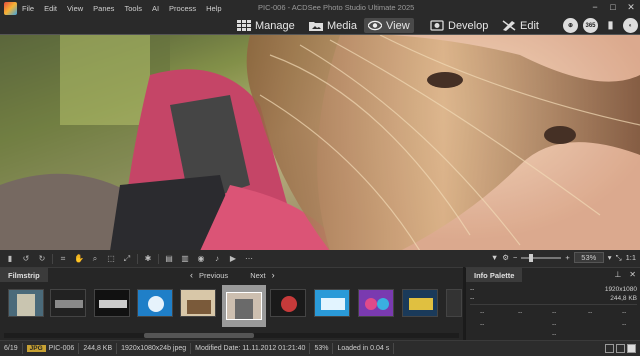  What do you see at coordinates (553, 298) in the screenshot?
I see `info-row-filesize: -- 244,8 KB` at bounding box center [553, 298].